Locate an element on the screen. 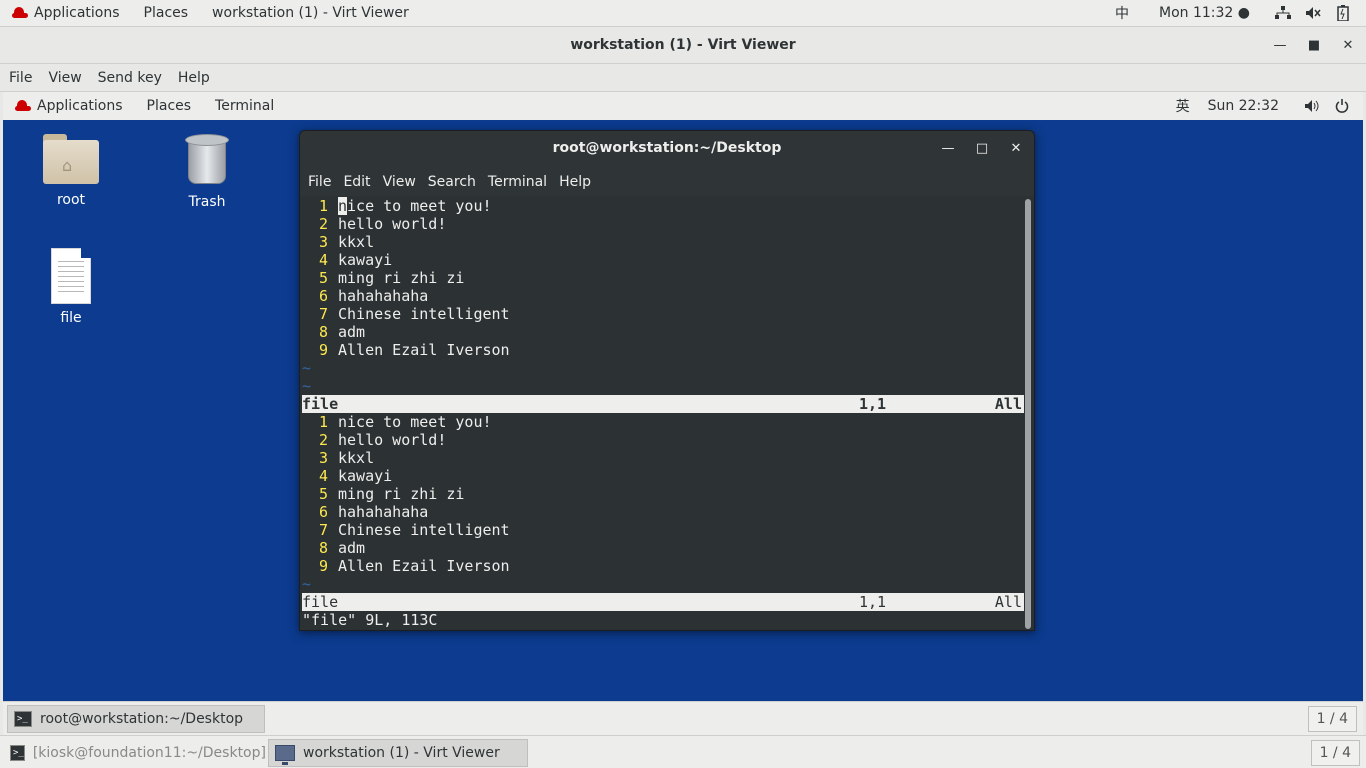 This screenshot has width=1366, height=768. guest-top-bar: Applications Places Terminal 英 Sun 22:32 is located at coordinates (683, 106).